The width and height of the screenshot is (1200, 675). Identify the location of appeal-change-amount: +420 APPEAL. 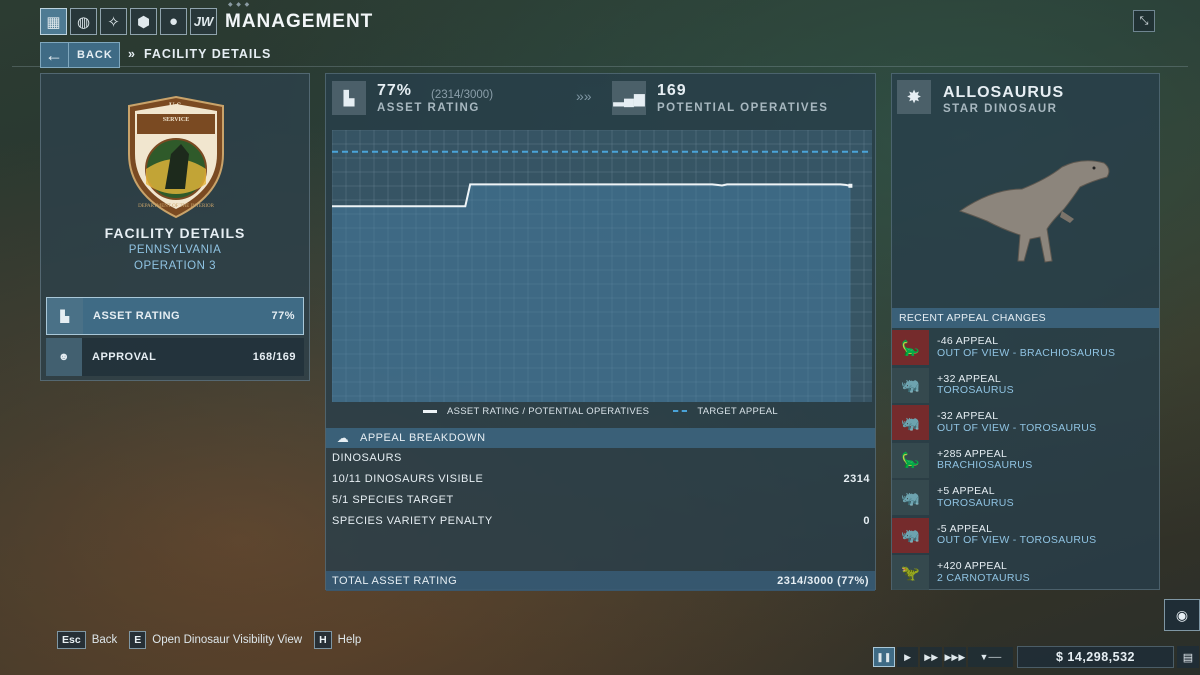
(972, 566).